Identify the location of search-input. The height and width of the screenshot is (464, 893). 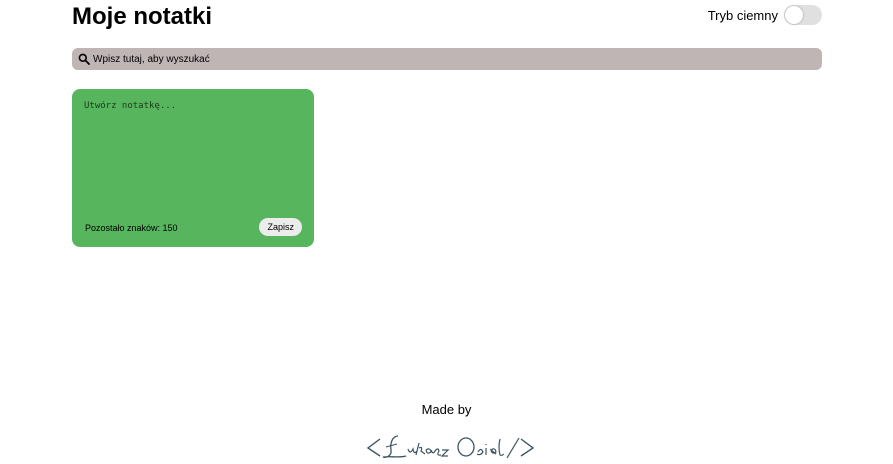
(443, 59).